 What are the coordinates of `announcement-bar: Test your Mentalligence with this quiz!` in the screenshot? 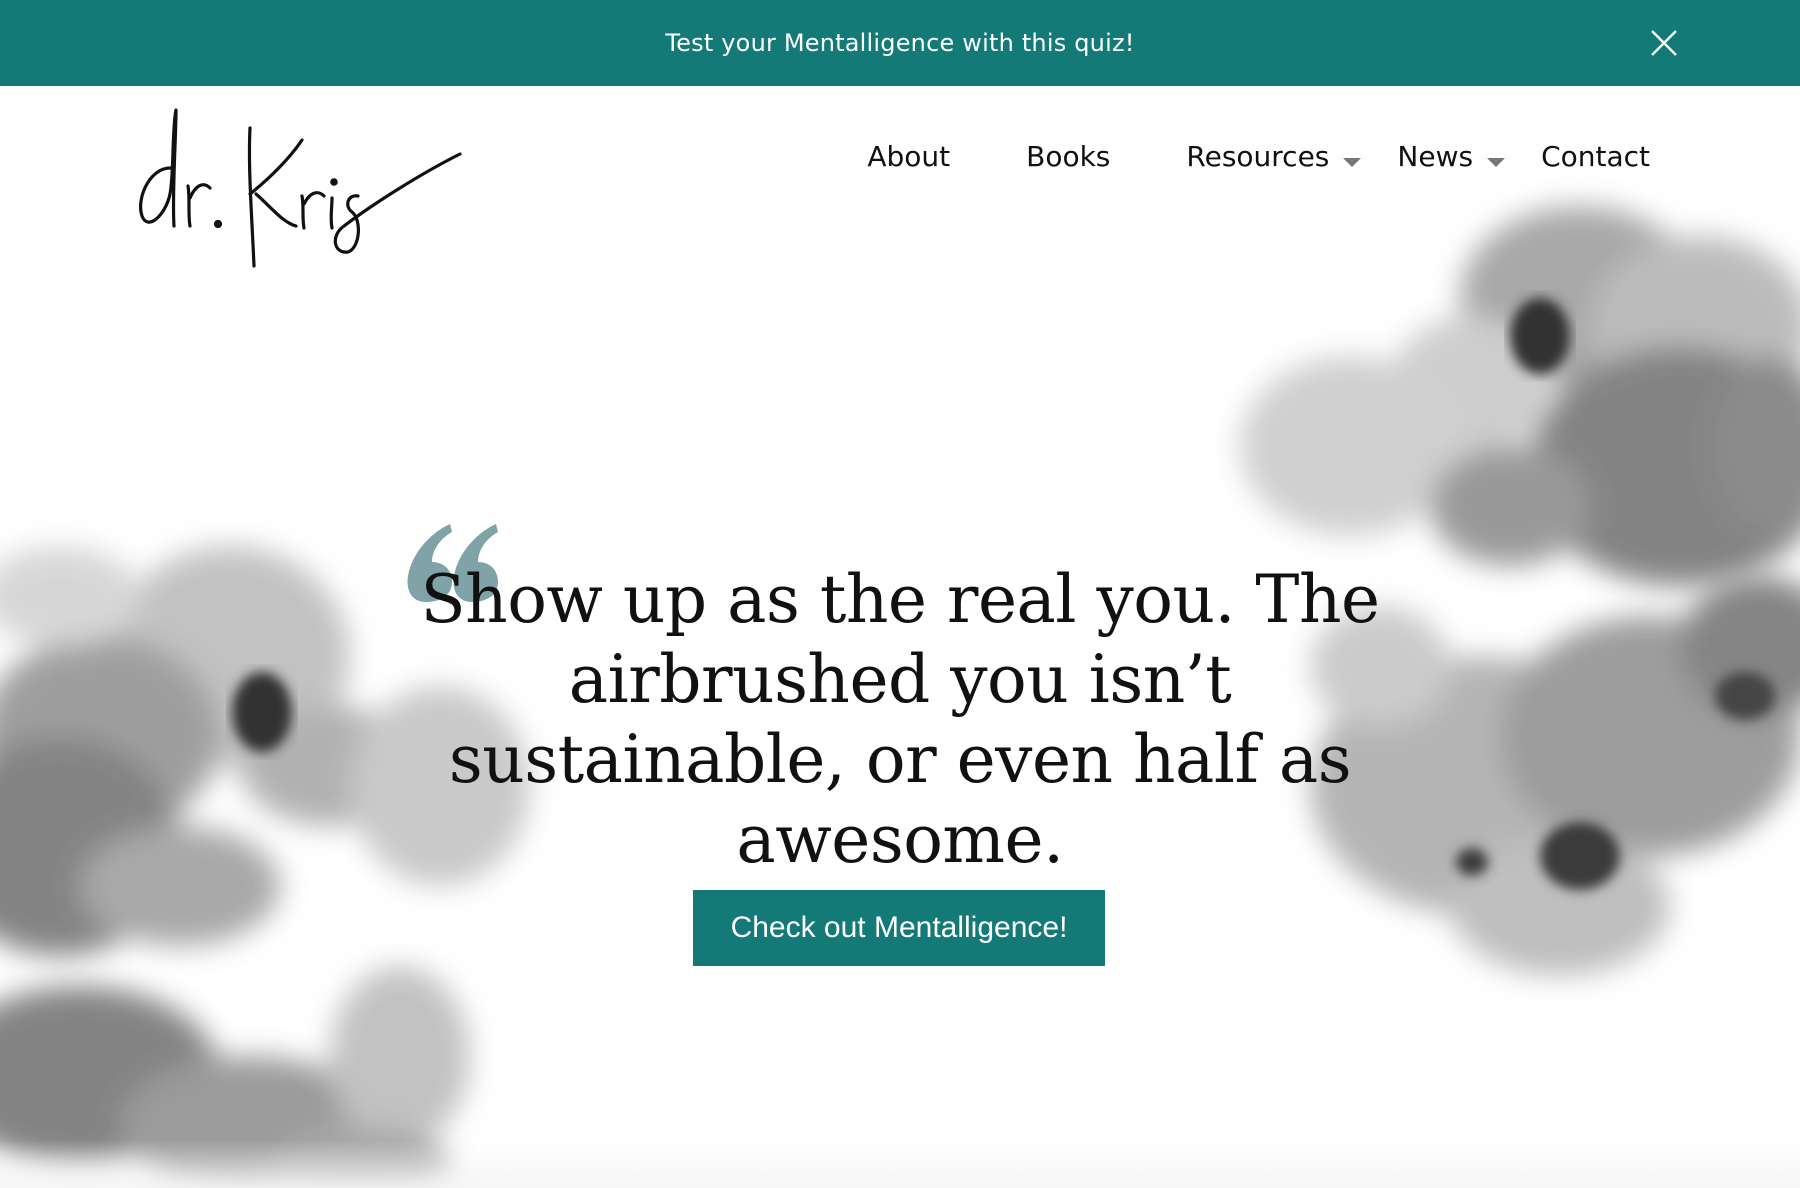 It's located at (900, 43).